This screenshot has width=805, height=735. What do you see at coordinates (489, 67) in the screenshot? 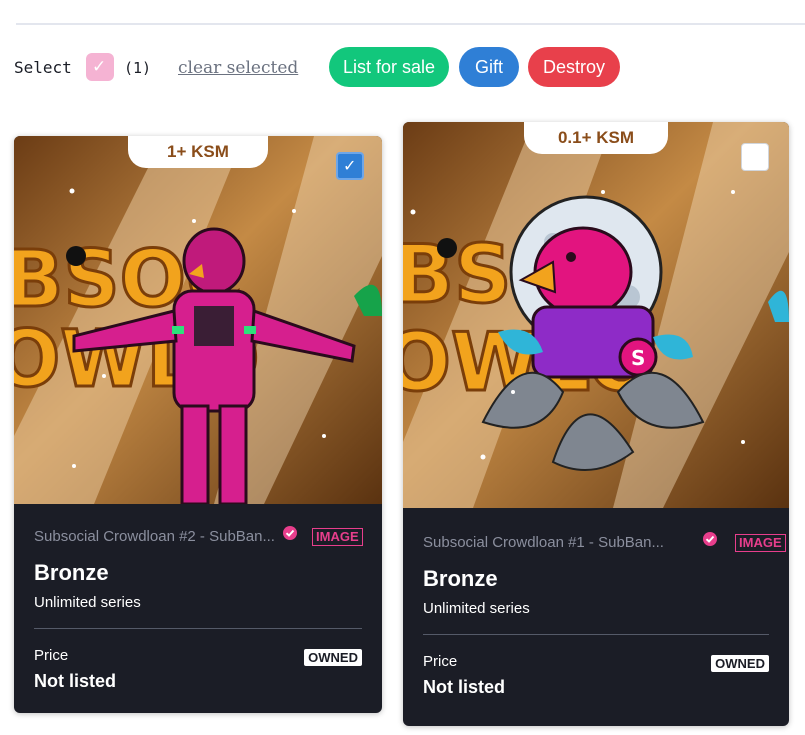
I see `gift-button: Gift` at bounding box center [489, 67].